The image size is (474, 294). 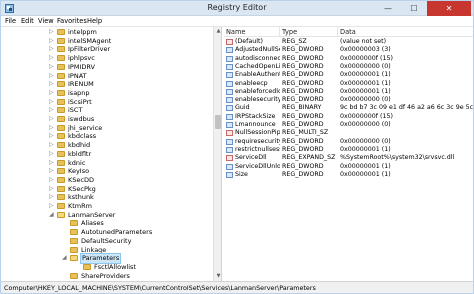 What do you see at coordinates (217, 276) in the screenshot?
I see `scroll-down-arrow-icon: ▼` at bounding box center [217, 276].